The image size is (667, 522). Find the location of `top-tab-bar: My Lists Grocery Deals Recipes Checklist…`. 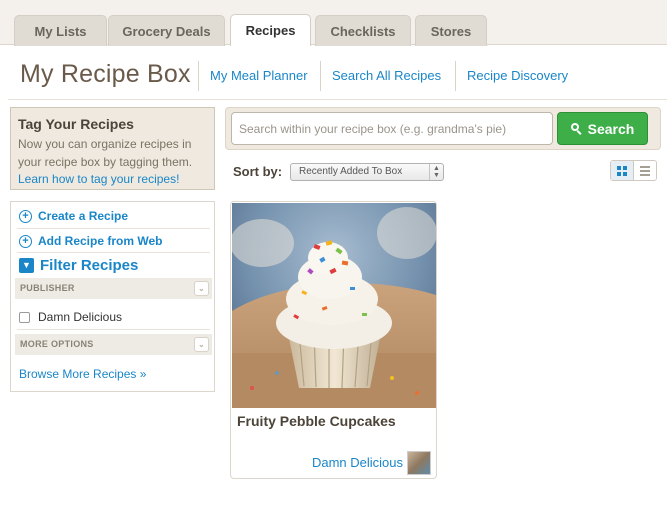

top-tab-bar: My Lists Grocery Deals Recipes Checklist… is located at coordinates (333, 23).